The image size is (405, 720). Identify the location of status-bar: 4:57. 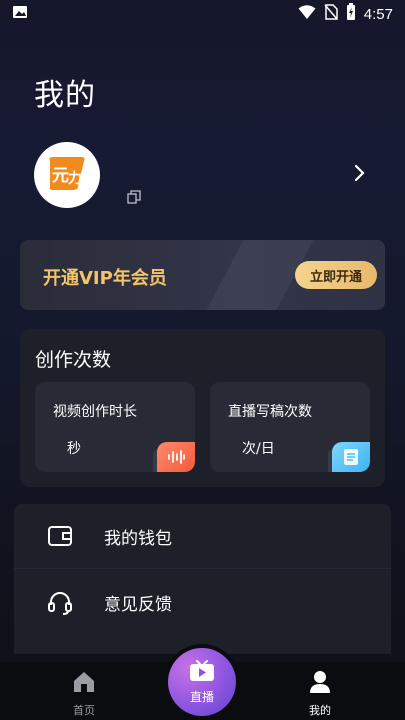
(202, 14).